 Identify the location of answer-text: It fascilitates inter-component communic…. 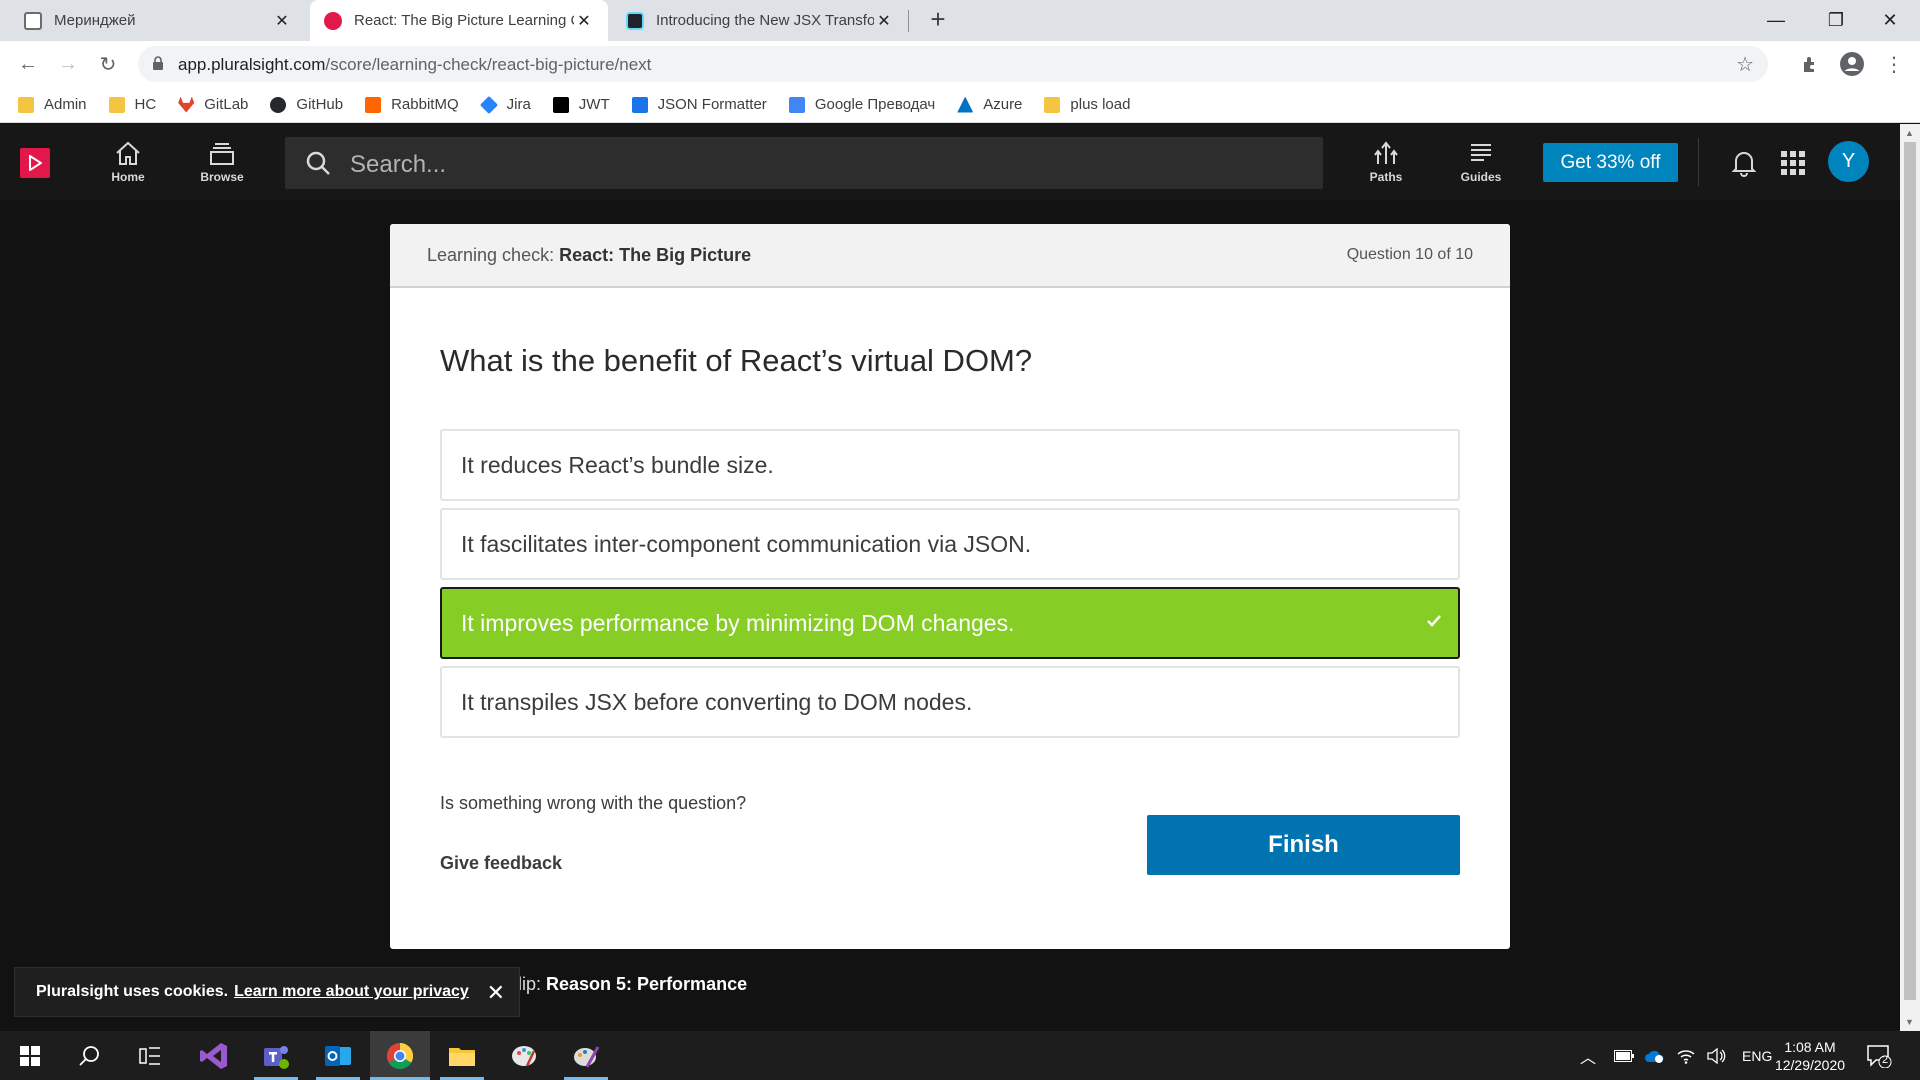
(746, 543).